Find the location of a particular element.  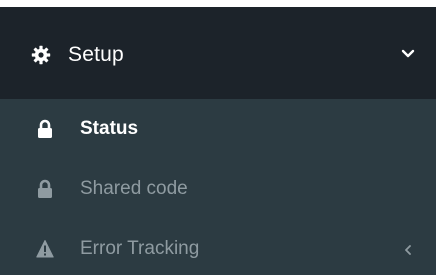

menu-item-label: Error Tracking is located at coordinates (140, 248).